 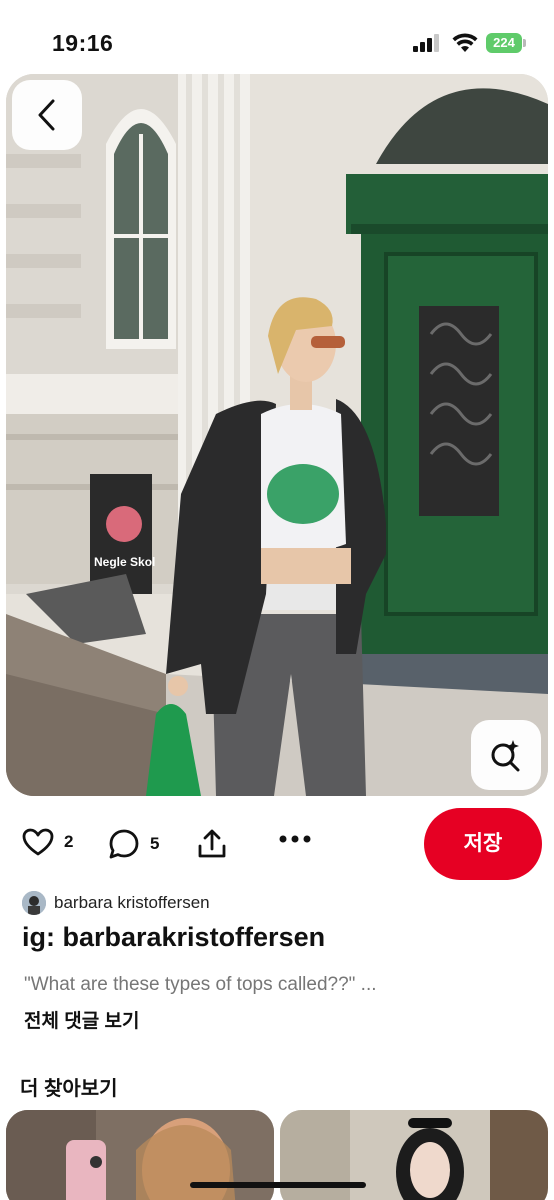 What do you see at coordinates (277, 37) in the screenshot?
I see `status-bar: 19:16 224` at bounding box center [277, 37].